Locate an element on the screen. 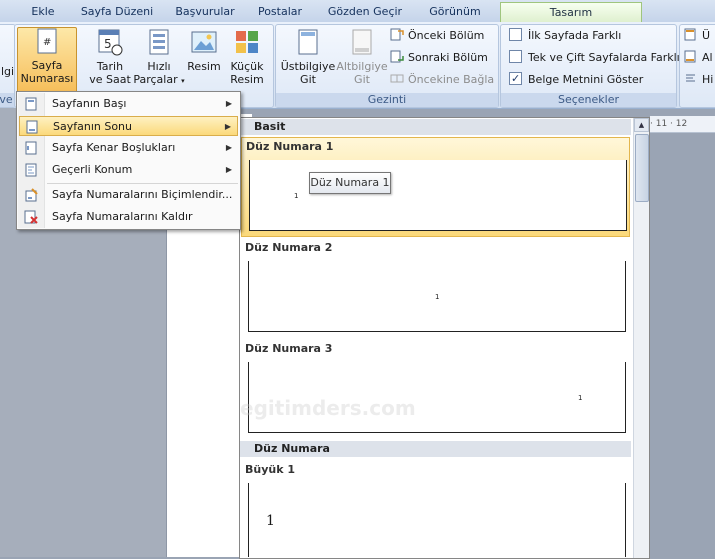 The height and width of the screenshot is (559, 715). alignment-tab-button: Hi is located at coordinates (698, 80).